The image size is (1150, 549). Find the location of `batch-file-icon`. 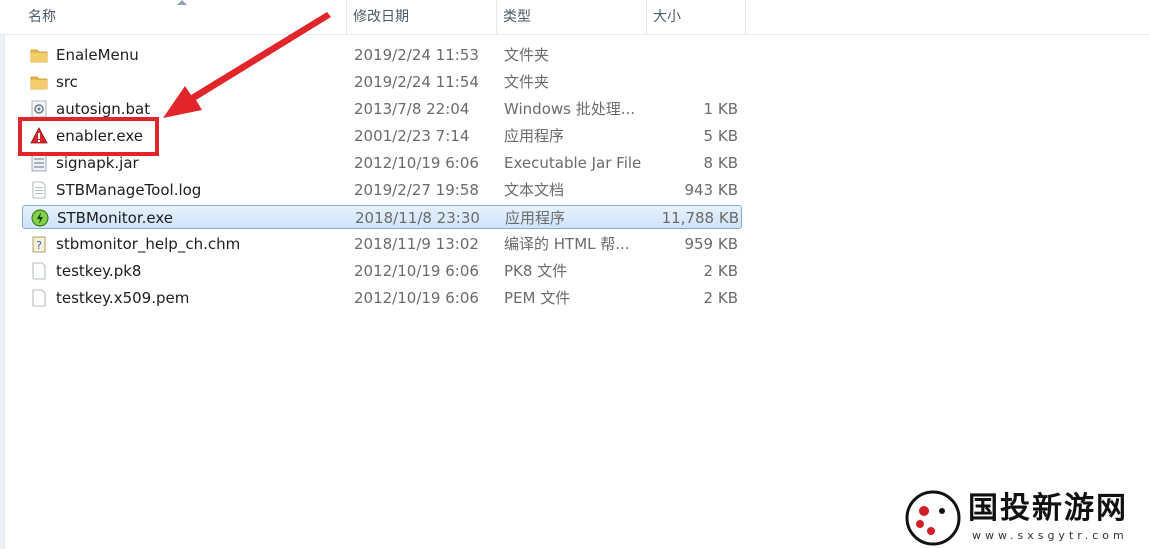

batch-file-icon is located at coordinates (39, 109).